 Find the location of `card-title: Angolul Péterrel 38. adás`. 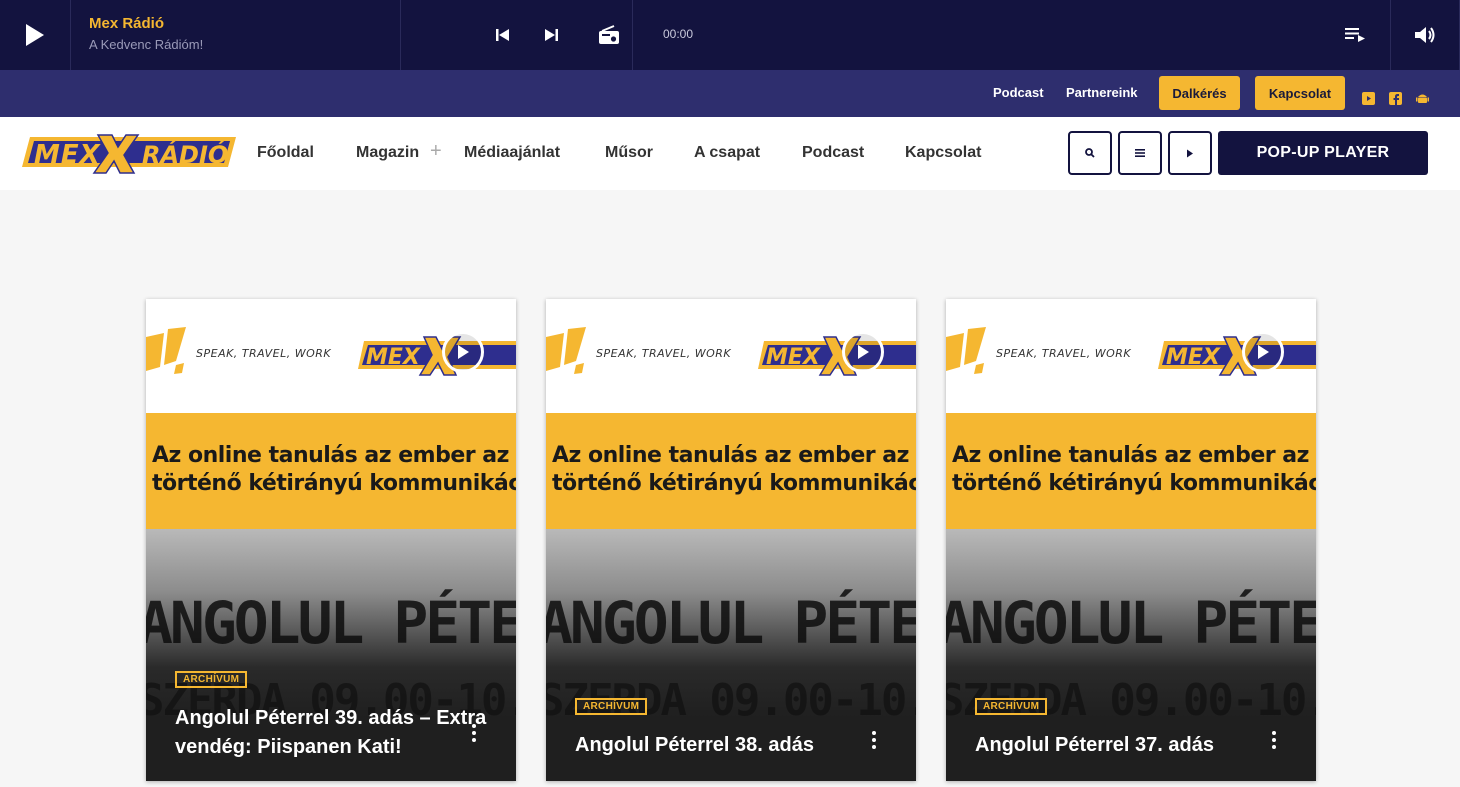

card-title: Angolul Péterrel 38. adás is located at coordinates (735, 745).